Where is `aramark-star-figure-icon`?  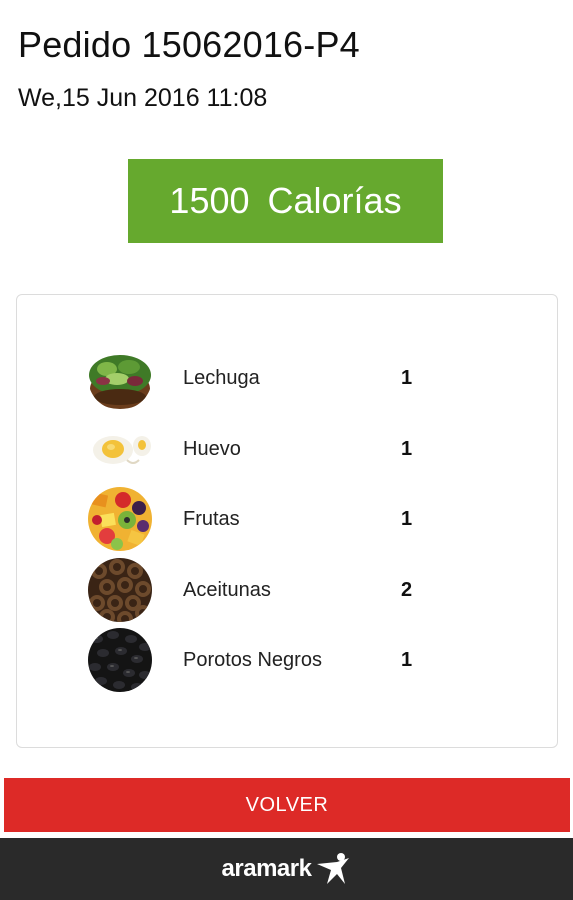
aramark-star-figure-icon is located at coordinates (333, 868).